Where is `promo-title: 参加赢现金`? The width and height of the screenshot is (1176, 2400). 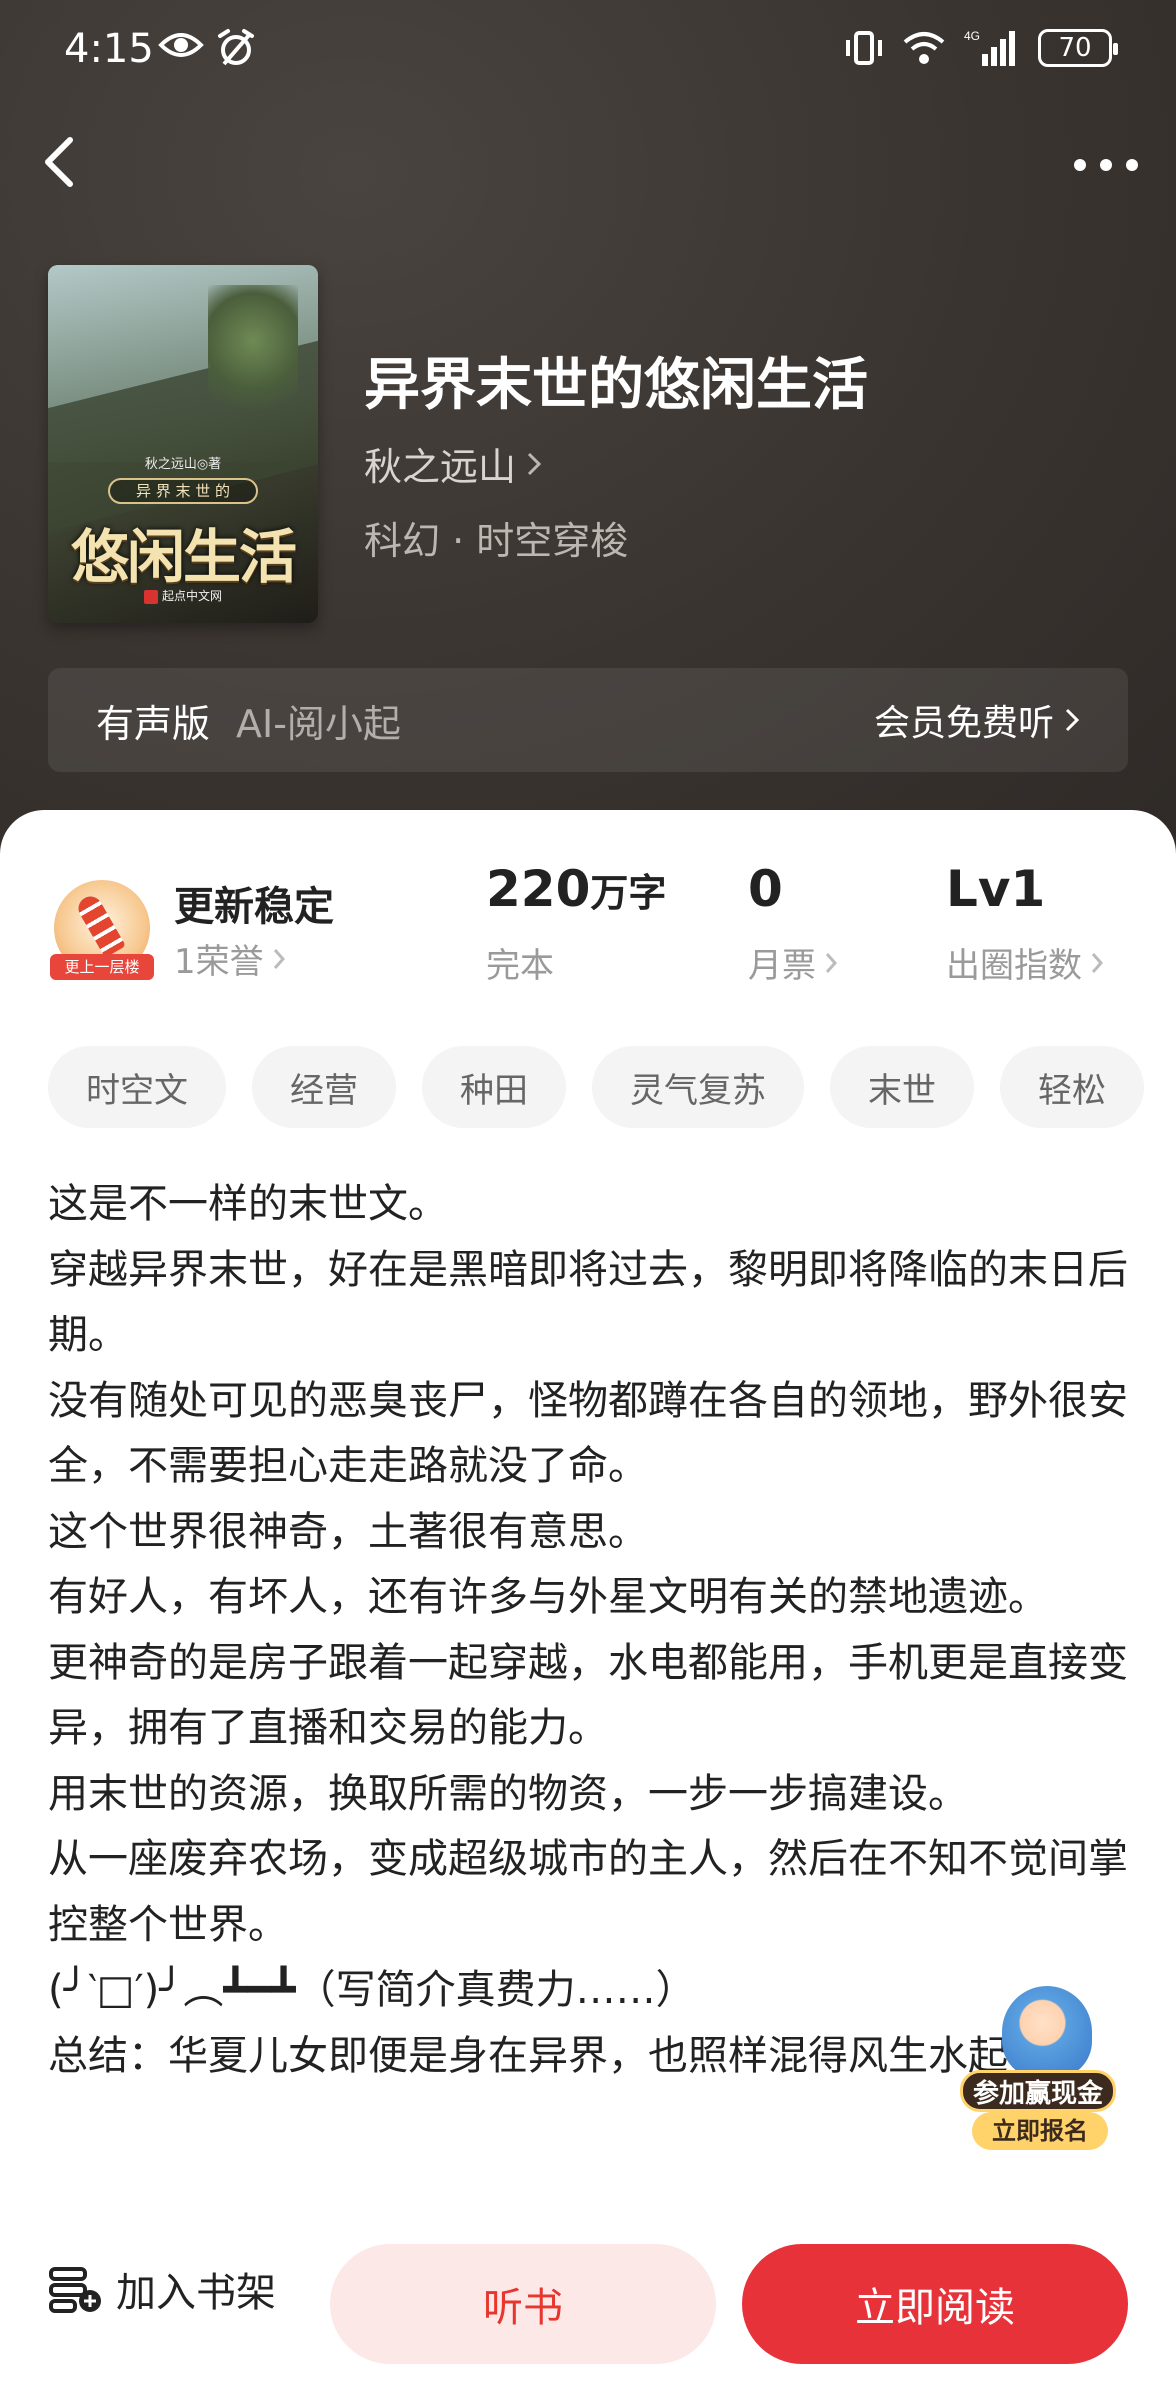 promo-title: 参加赢现金 is located at coordinates (1038, 2091).